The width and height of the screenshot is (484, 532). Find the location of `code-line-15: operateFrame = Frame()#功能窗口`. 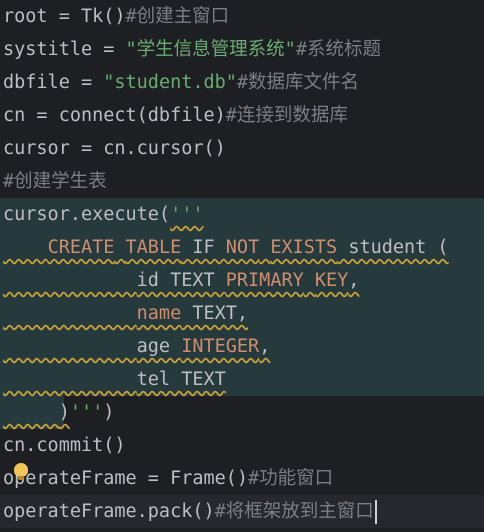

code-line-15: operateFrame = Frame()#功能窗口 is located at coordinates (243, 478).